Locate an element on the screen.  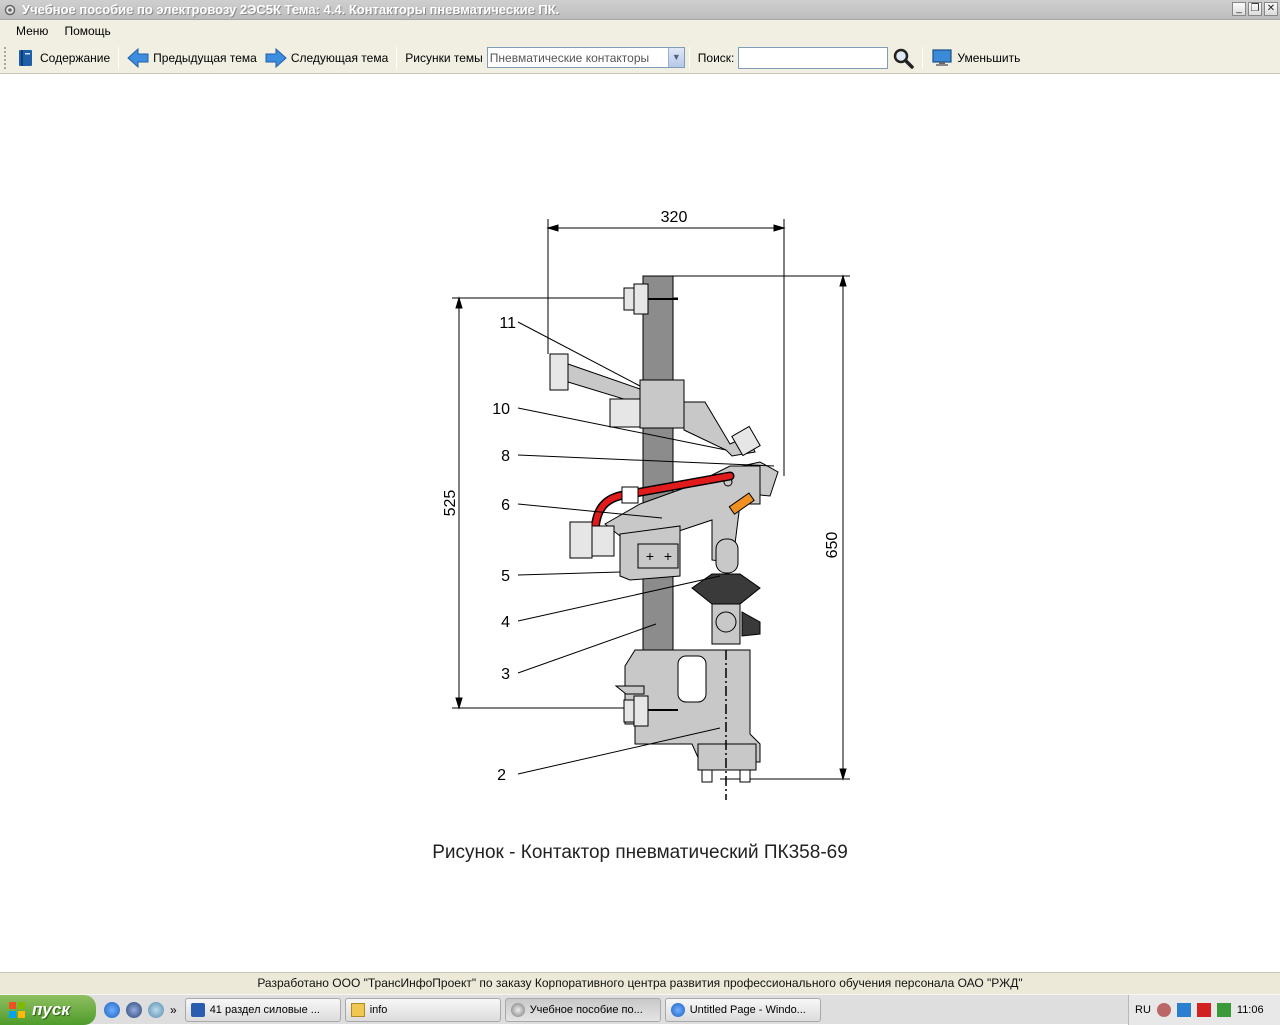
safely-remove-icon is located at coordinates (1223, 1010).